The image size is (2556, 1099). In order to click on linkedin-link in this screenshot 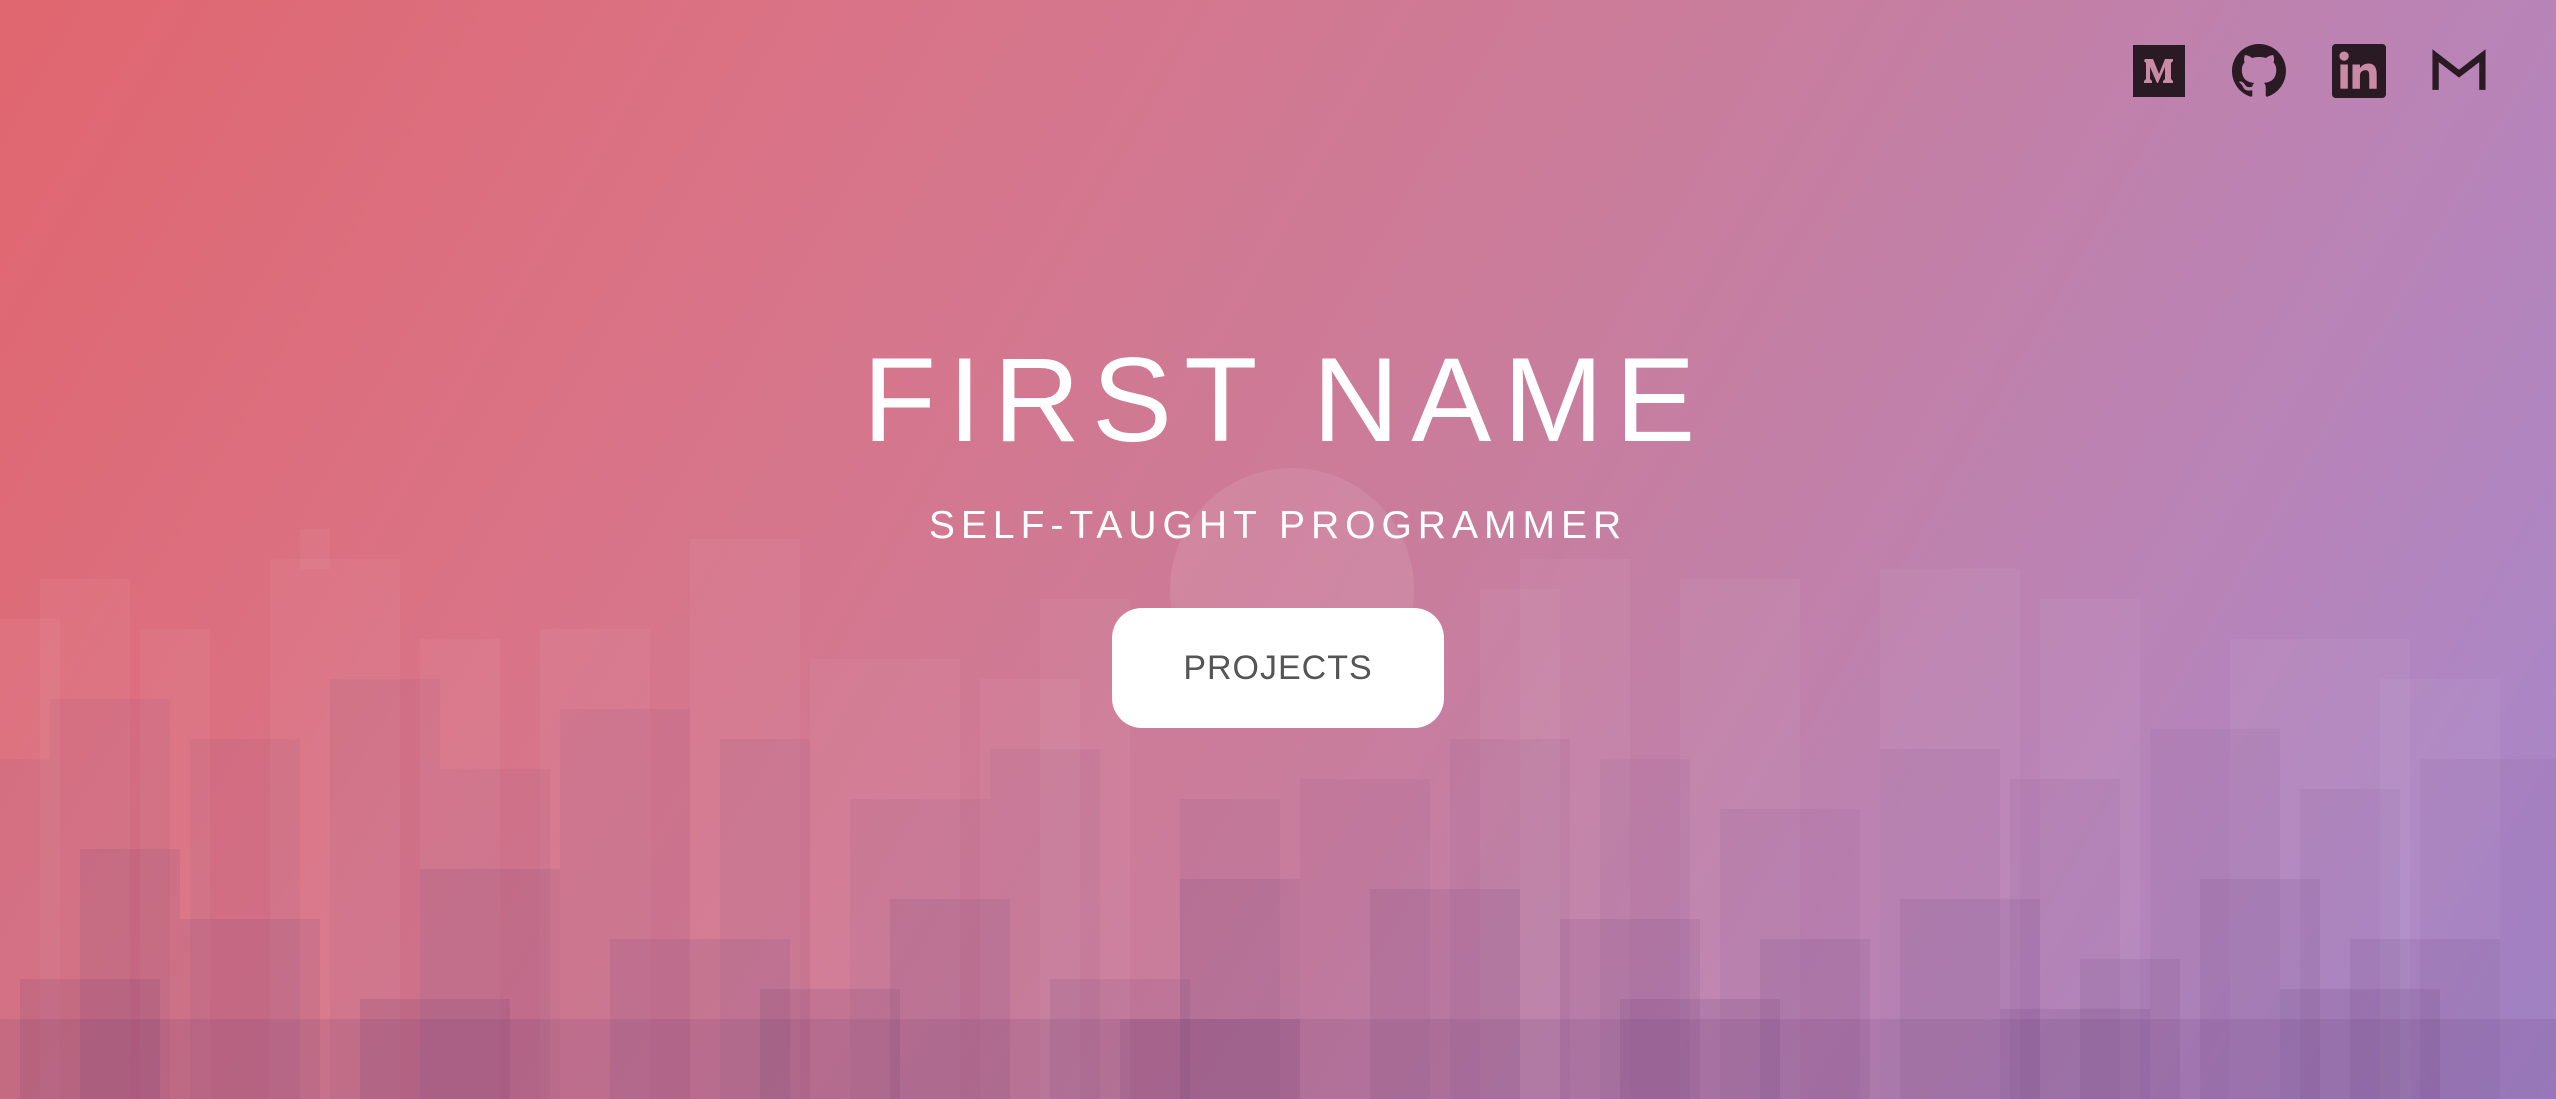, I will do `click(2359, 71)`.